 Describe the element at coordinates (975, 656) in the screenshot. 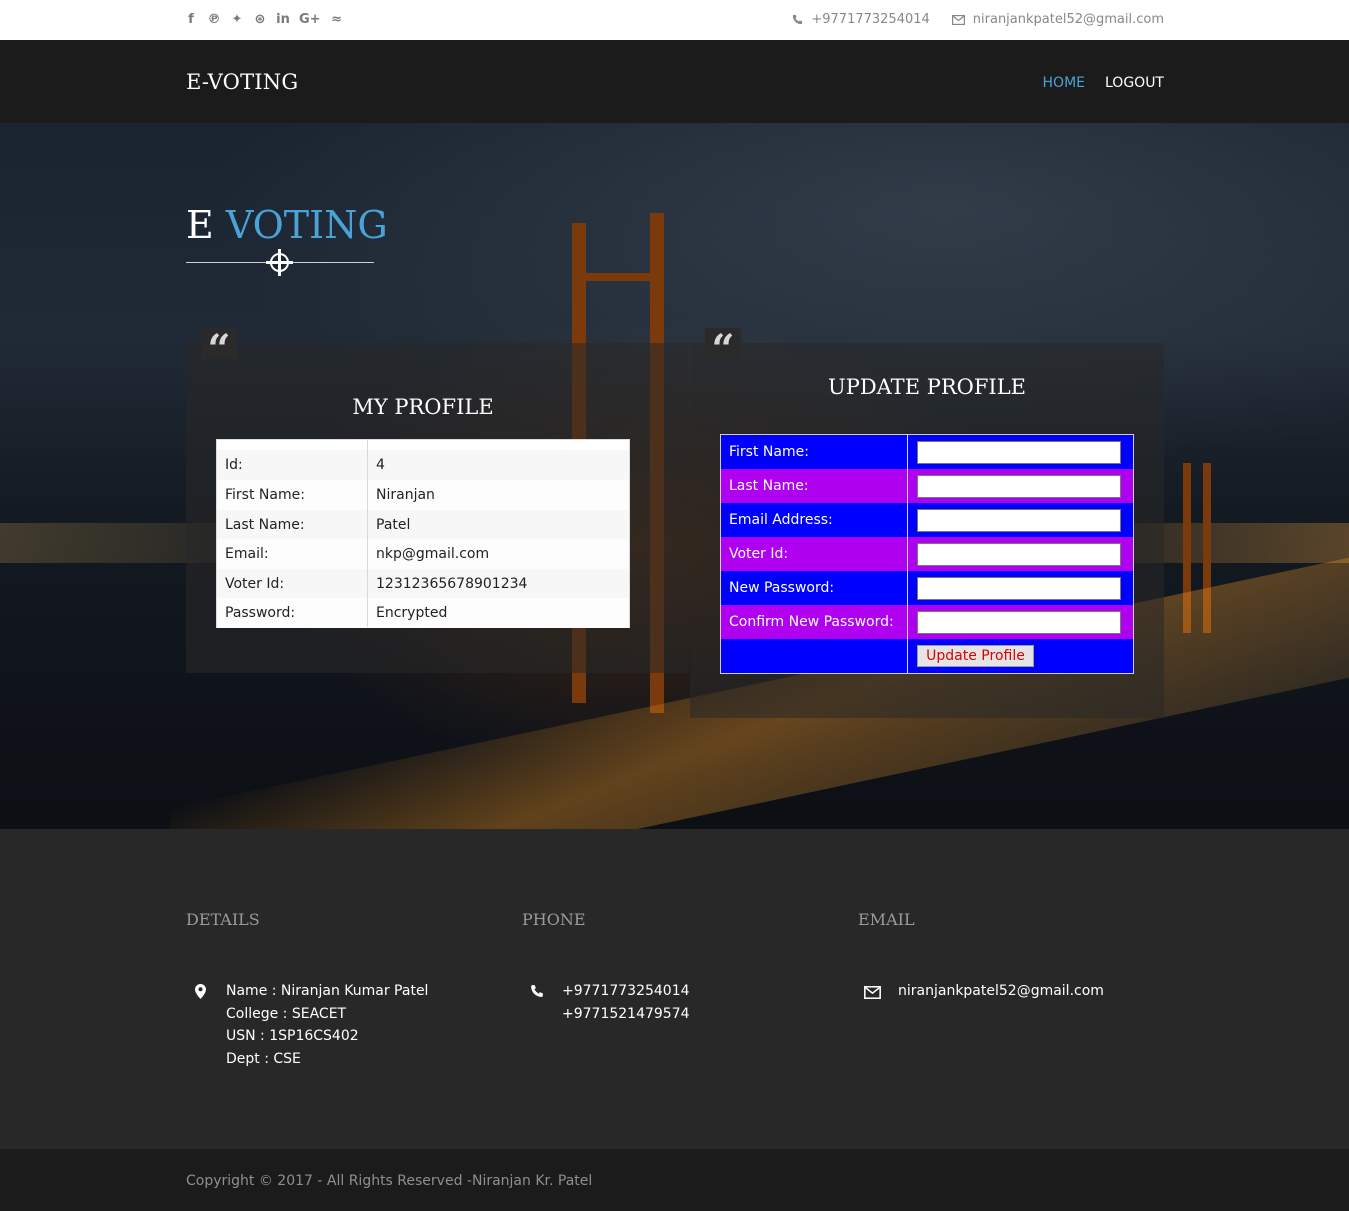

I see `update-profile-button: Update Profile` at that location.